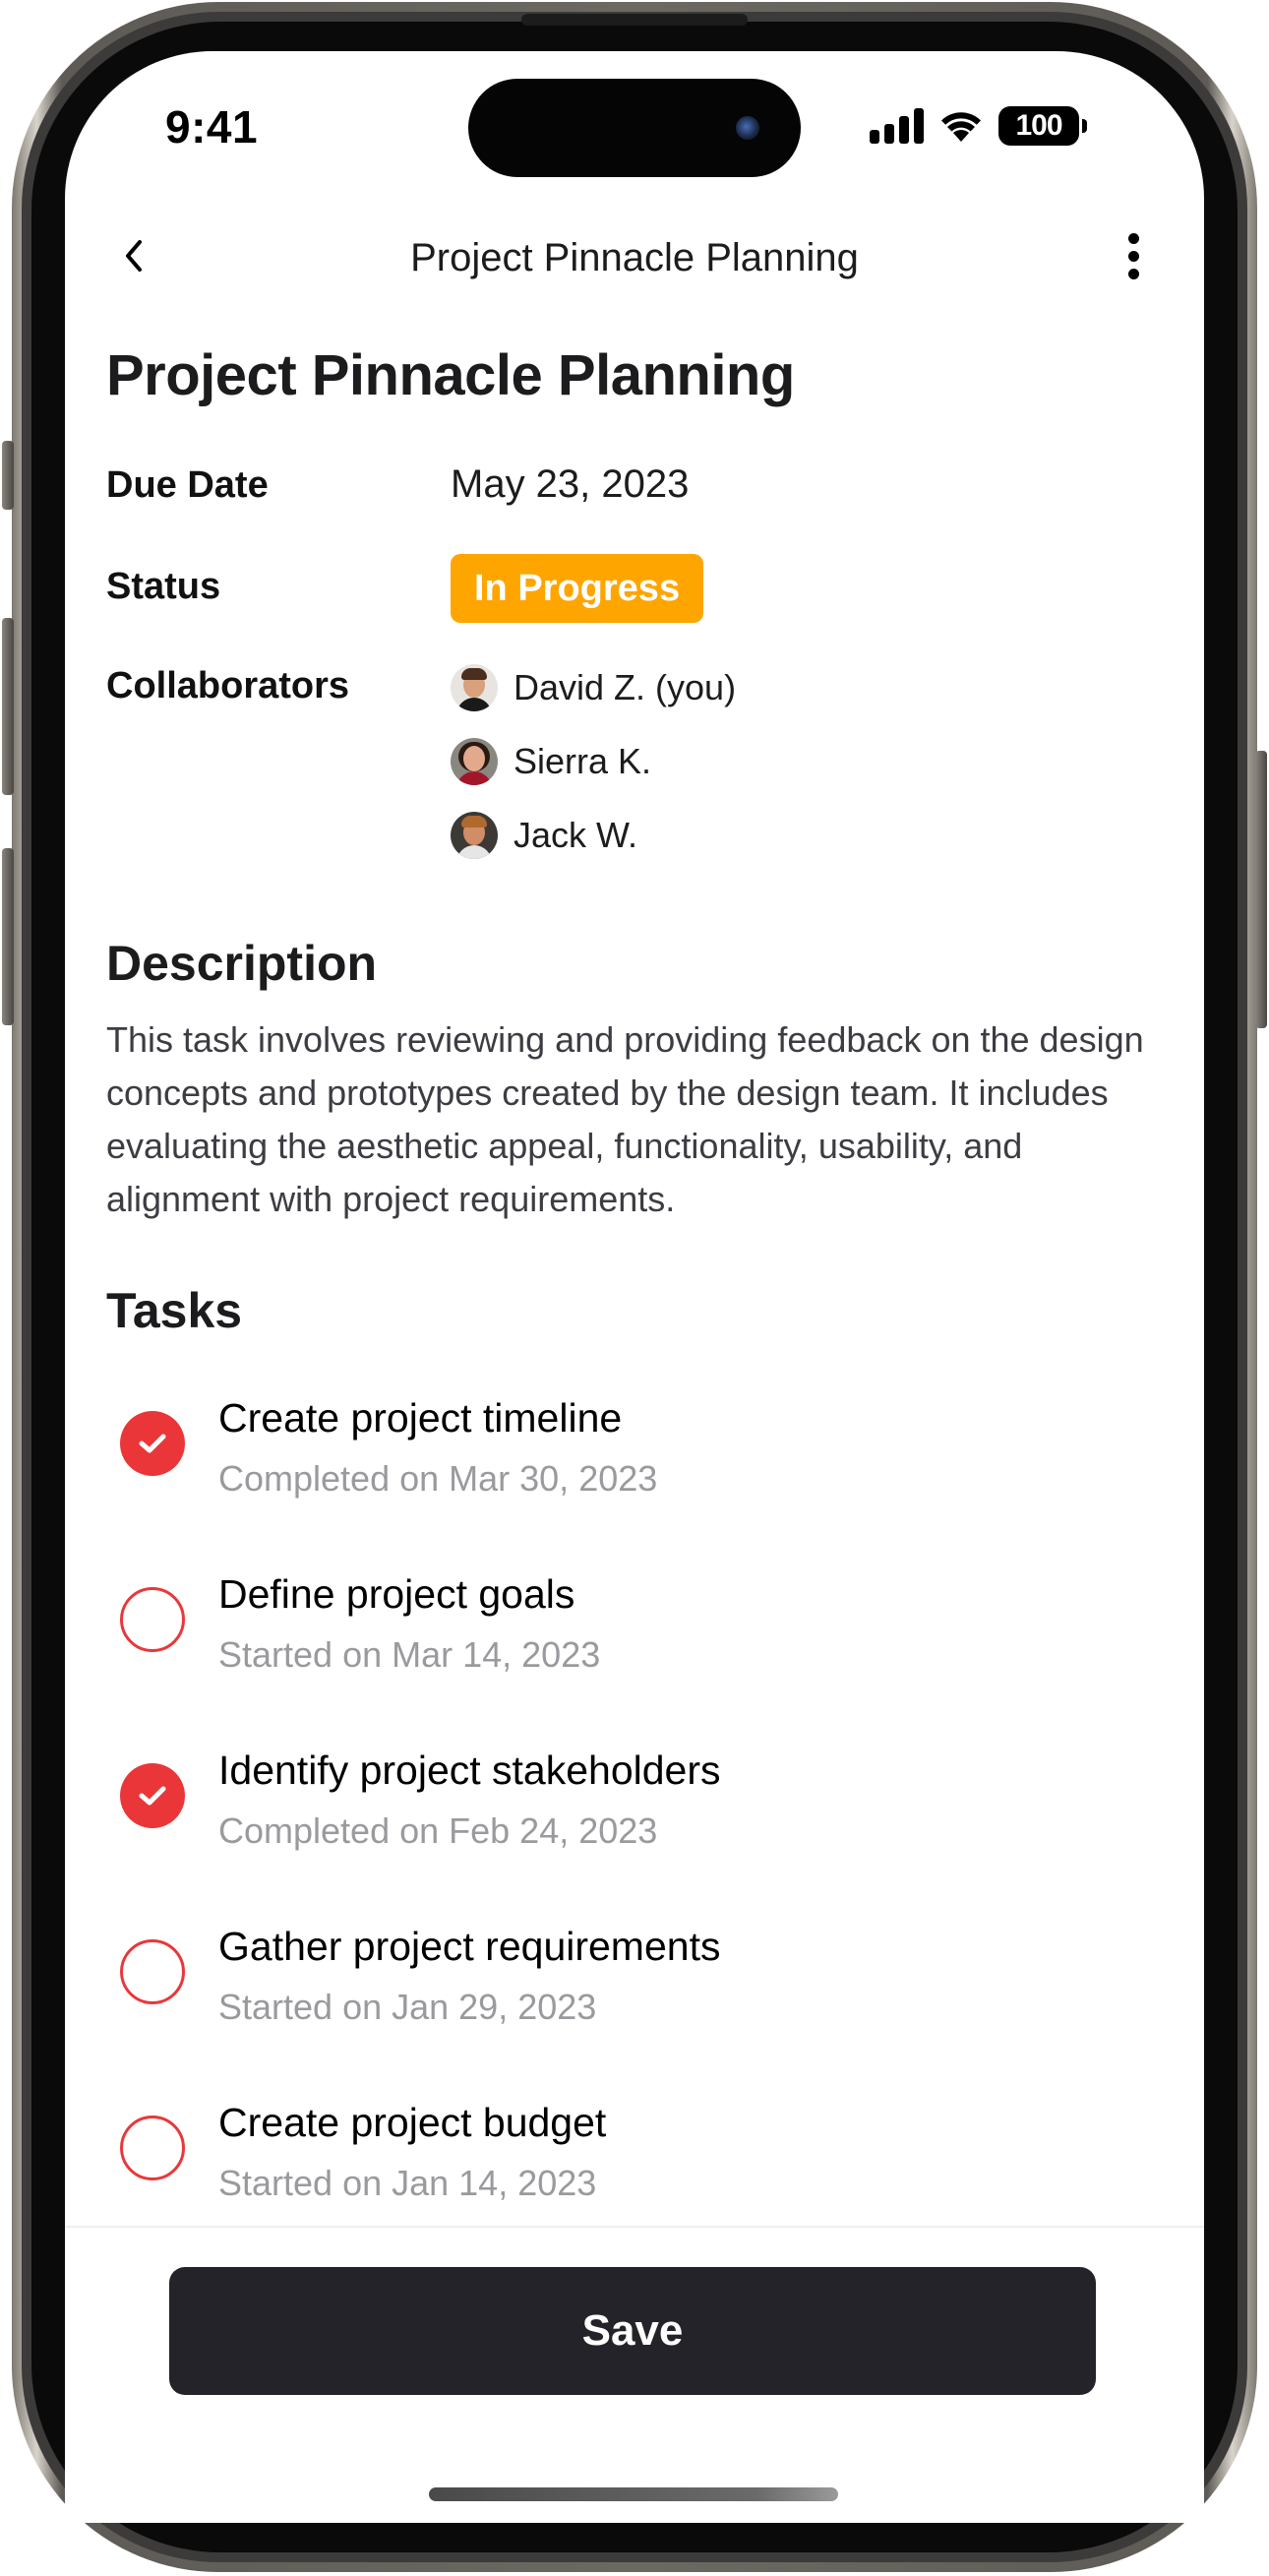 The height and width of the screenshot is (2576, 1269). What do you see at coordinates (174, 1310) in the screenshot?
I see `tasks-heading: Tasks` at bounding box center [174, 1310].